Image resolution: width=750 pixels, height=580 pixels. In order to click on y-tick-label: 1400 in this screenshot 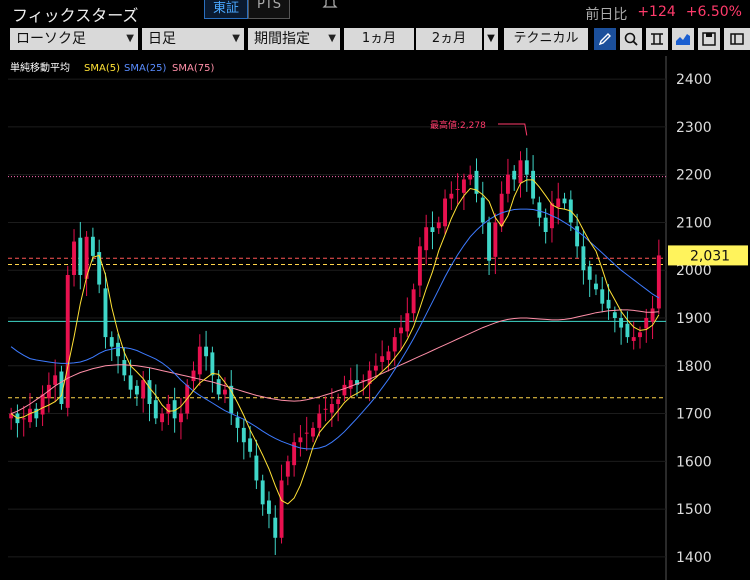, I will do `click(694, 558)`.